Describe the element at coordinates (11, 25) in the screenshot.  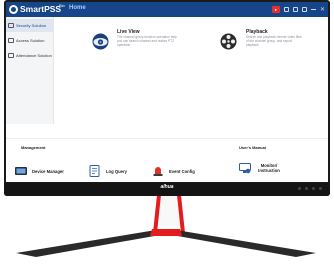
I see `shield-icon` at that location.